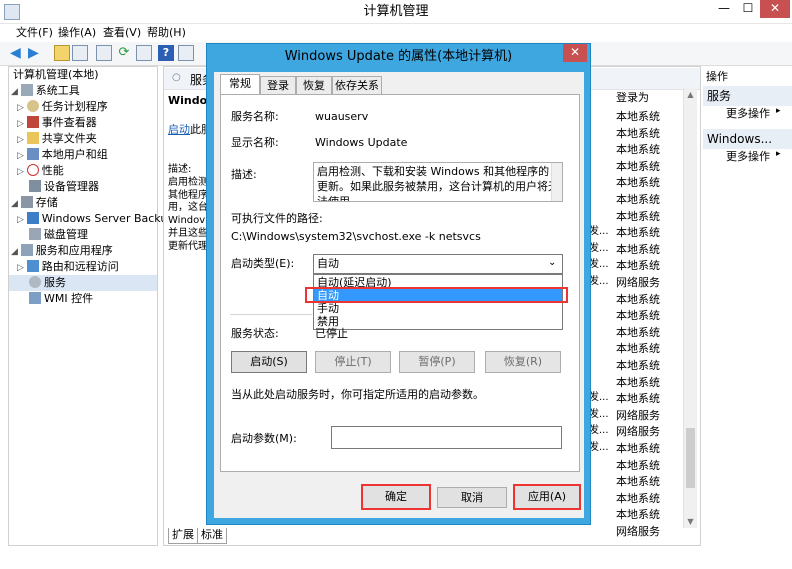 This screenshot has width=792, height=569. Describe the element at coordinates (83, 139) in the screenshot. I see `tree-item-shared-folders: ▷ 共享文件夹` at that location.